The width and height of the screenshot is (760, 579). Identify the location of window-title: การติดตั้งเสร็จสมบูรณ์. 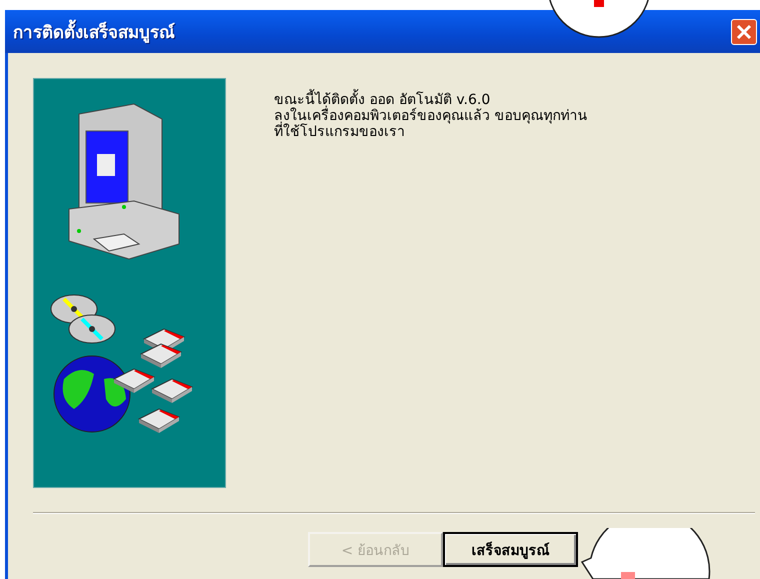
(94, 31).